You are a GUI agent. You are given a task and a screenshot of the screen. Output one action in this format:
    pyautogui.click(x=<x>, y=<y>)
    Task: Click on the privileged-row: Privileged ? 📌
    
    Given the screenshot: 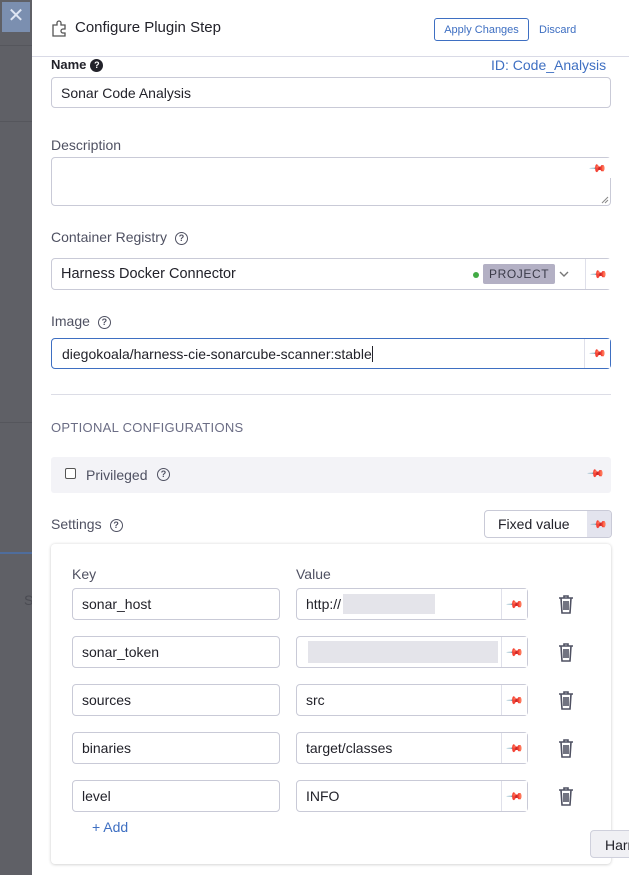 What is the action you would take?
    pyautogui.click(x=331, y=475)
    